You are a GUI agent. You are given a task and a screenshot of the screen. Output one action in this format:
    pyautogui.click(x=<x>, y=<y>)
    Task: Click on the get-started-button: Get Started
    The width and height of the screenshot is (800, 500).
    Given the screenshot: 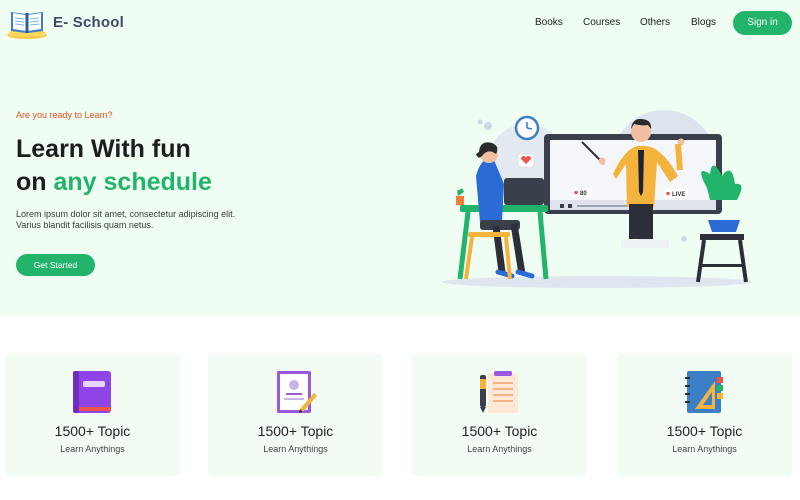 What is the action you would take?
    pyautogui.click(x=55, y=265)
    